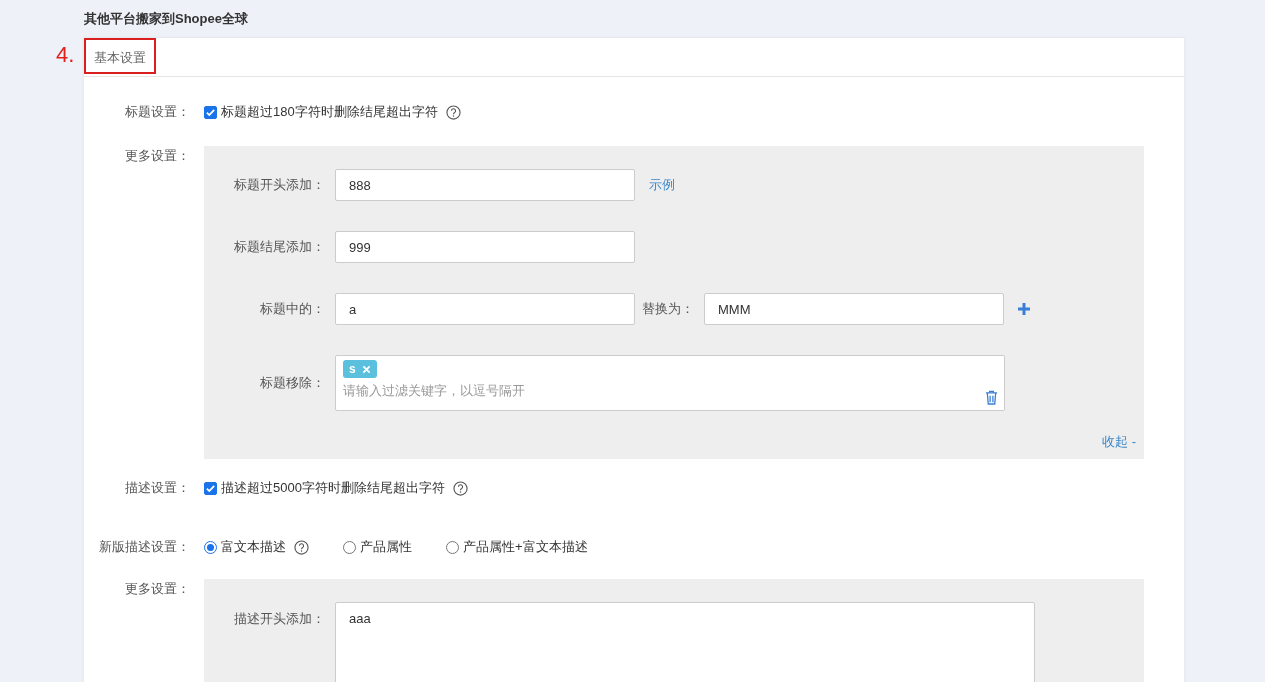 The width and height of the screenshot is (1265, 682). I want to click on radio-label: 产品属性, so click(386, 547).